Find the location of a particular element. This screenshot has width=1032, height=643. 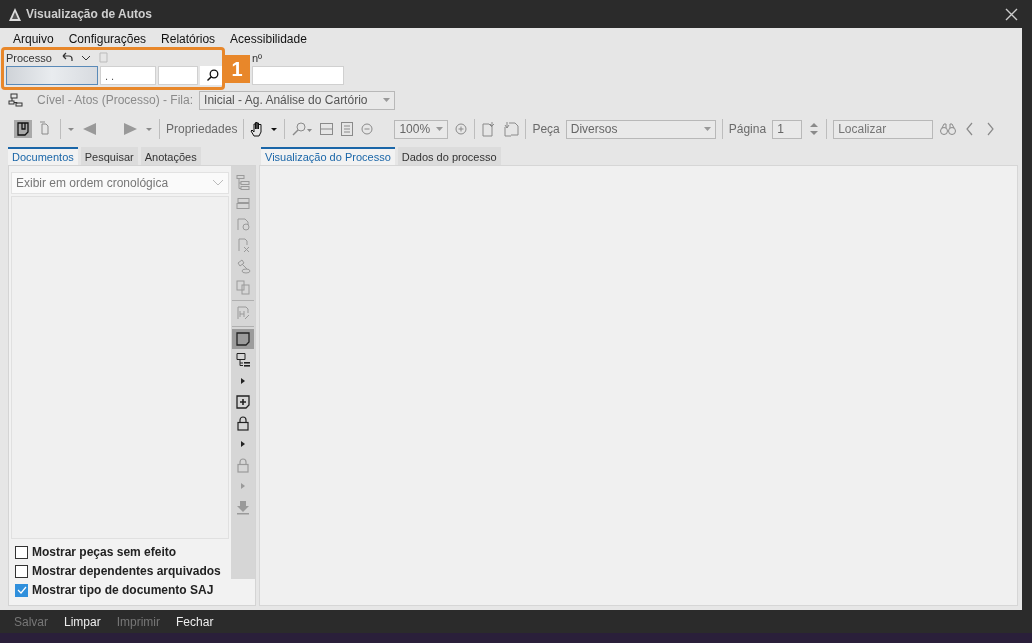

search-button is located at coordinates (212, 75).